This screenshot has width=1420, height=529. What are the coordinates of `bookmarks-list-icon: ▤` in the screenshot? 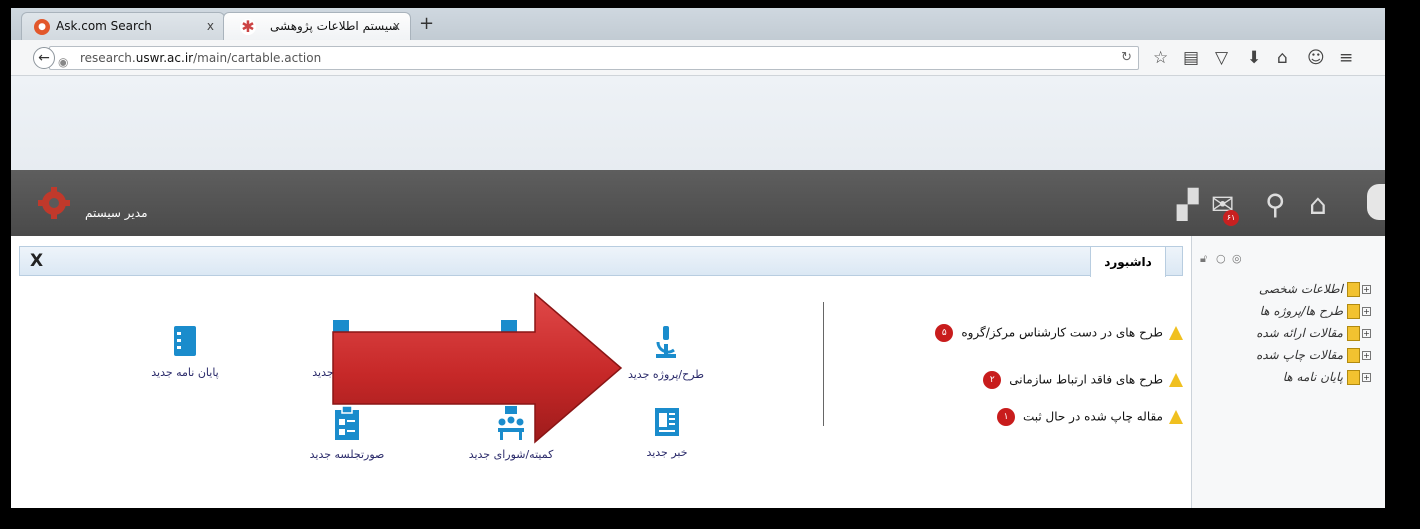 It's located at (1191, 58).